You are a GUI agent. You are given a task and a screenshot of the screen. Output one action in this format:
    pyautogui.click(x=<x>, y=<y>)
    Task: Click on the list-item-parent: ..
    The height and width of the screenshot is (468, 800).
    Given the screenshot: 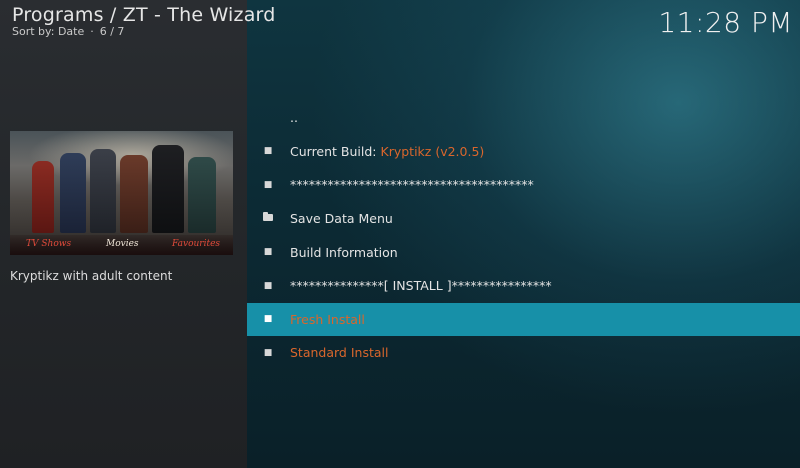 What is the action you would take?
    pyautogui.click(x=523, y=118)
    